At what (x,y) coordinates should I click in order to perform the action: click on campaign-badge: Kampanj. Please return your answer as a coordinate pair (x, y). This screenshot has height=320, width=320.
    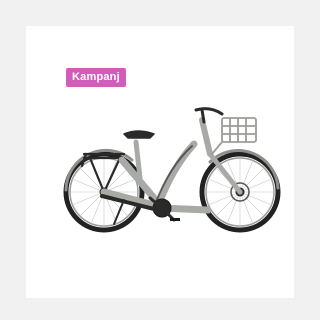
    Looking at the image, I should click on (96, 77).